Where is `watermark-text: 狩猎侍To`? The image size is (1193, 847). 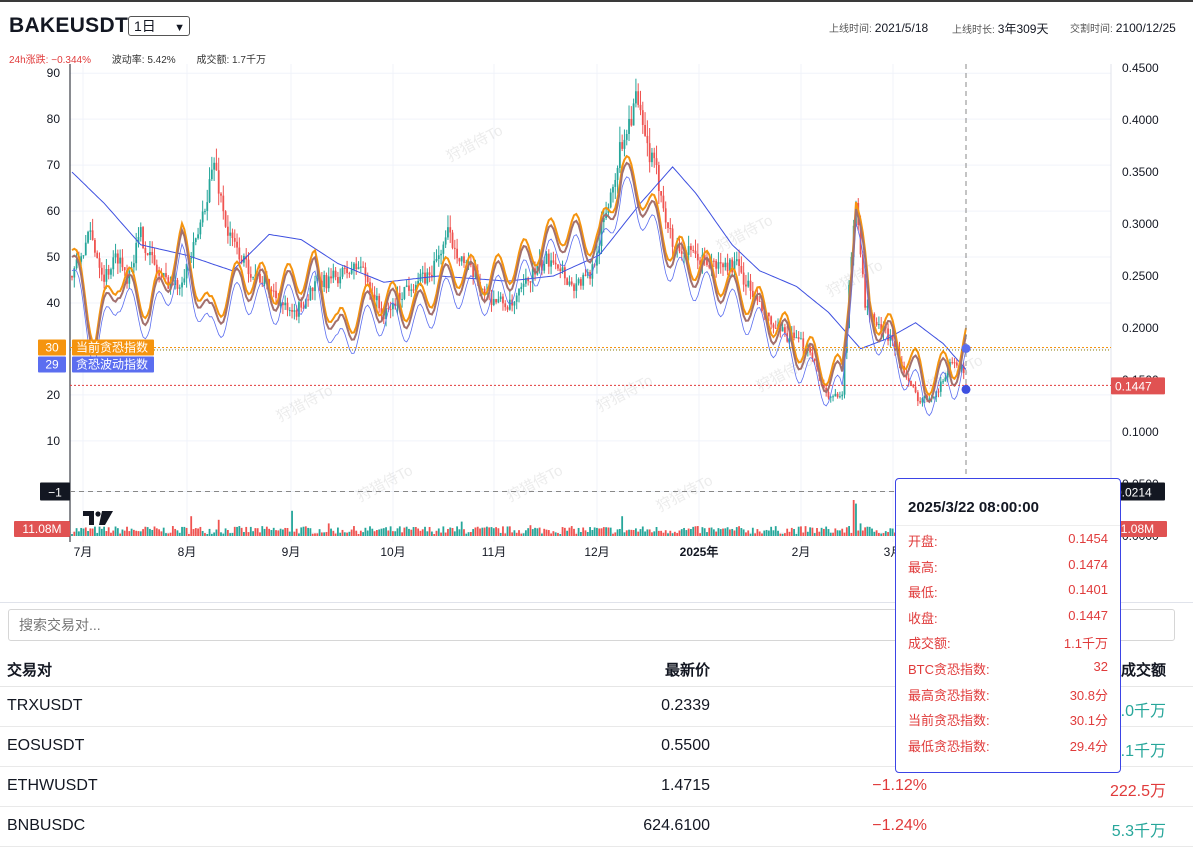 watermark-text: 狩猎侍To is located at coordinates (305, 404).